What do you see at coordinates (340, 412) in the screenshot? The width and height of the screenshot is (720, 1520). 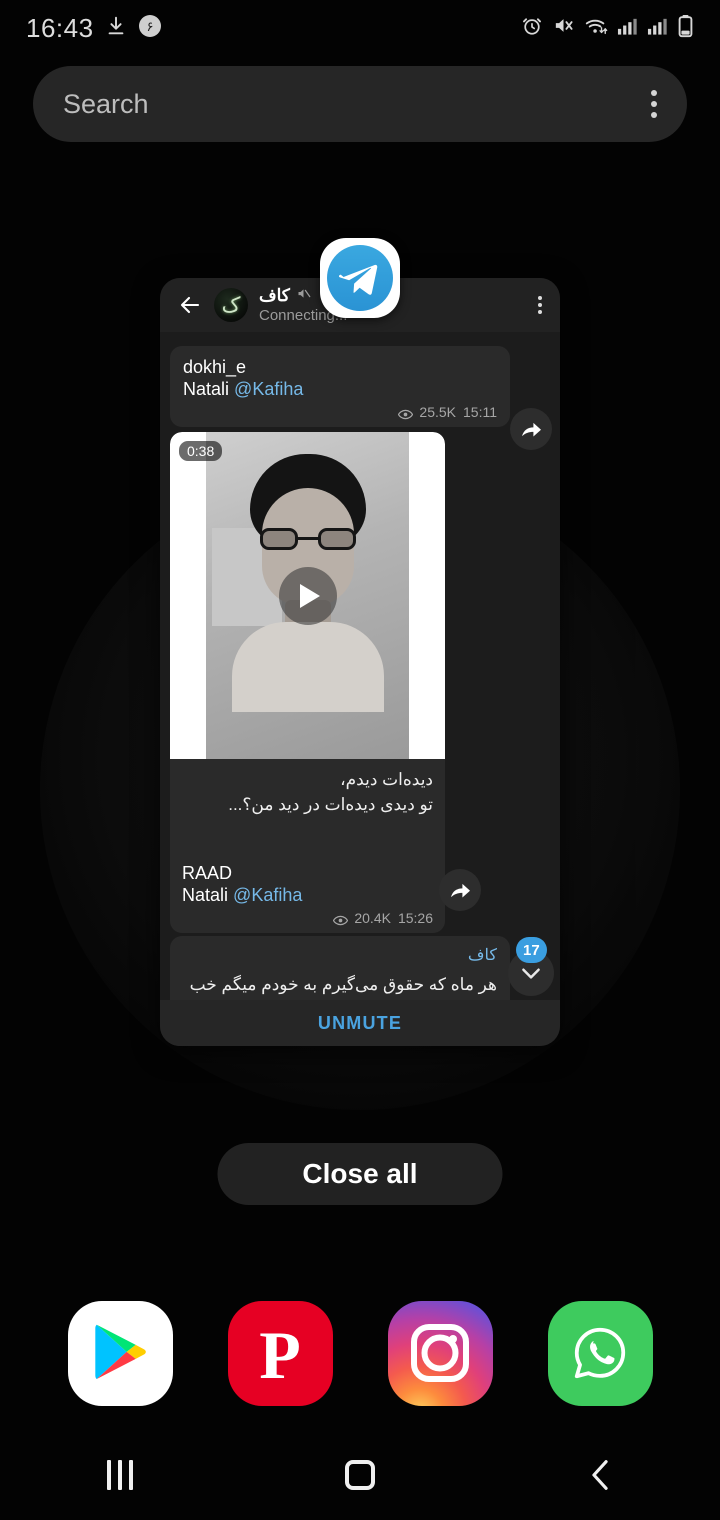 I see `message-meta: 25.5K 15:11` at bounding box center [340, 412].